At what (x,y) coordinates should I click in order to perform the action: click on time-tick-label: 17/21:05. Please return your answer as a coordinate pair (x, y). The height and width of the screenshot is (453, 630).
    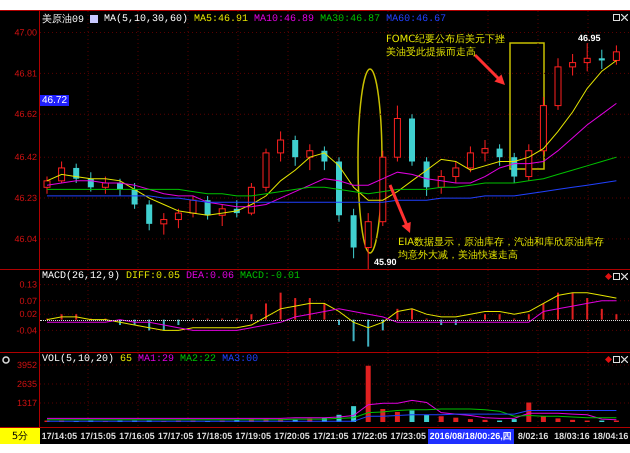
    Looking at the image, I should click on (331, 436).